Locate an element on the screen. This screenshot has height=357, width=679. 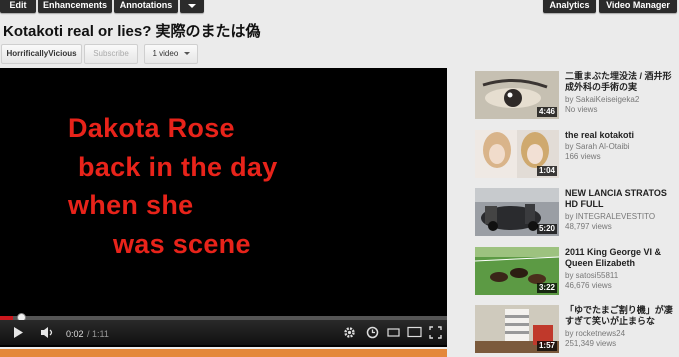
edit-label: Edit is located at coordinates (18, 5).